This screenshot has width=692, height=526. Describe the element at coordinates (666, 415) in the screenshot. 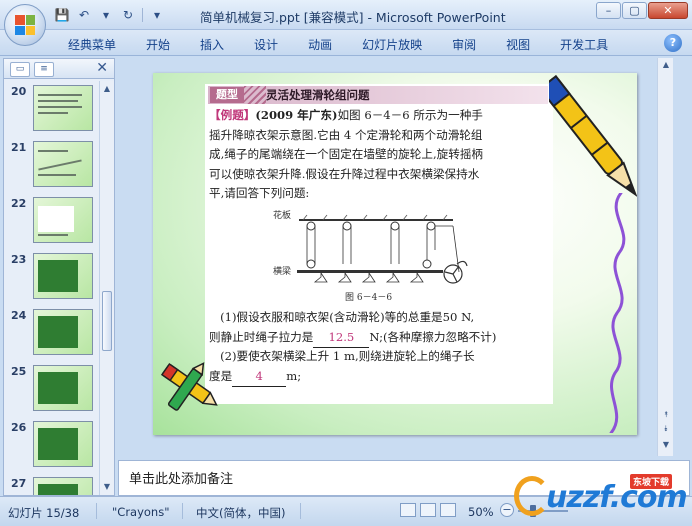

I see `previous-slide-icon: ⯭` at that location.